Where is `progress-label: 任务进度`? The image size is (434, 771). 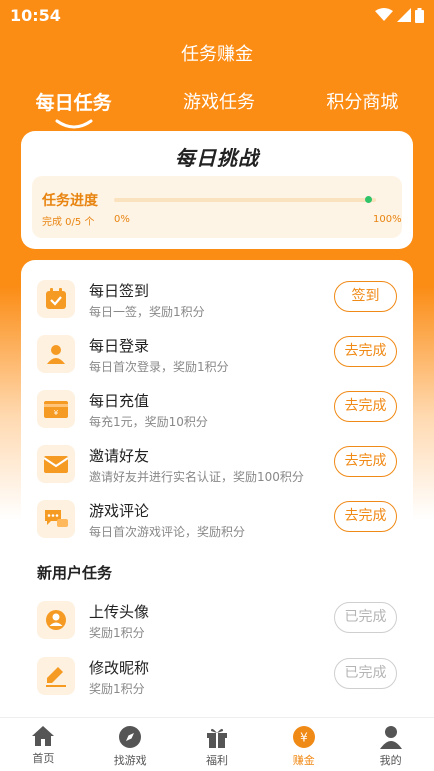 progress-label: 任务进度 is located at coordinates (70, 201).